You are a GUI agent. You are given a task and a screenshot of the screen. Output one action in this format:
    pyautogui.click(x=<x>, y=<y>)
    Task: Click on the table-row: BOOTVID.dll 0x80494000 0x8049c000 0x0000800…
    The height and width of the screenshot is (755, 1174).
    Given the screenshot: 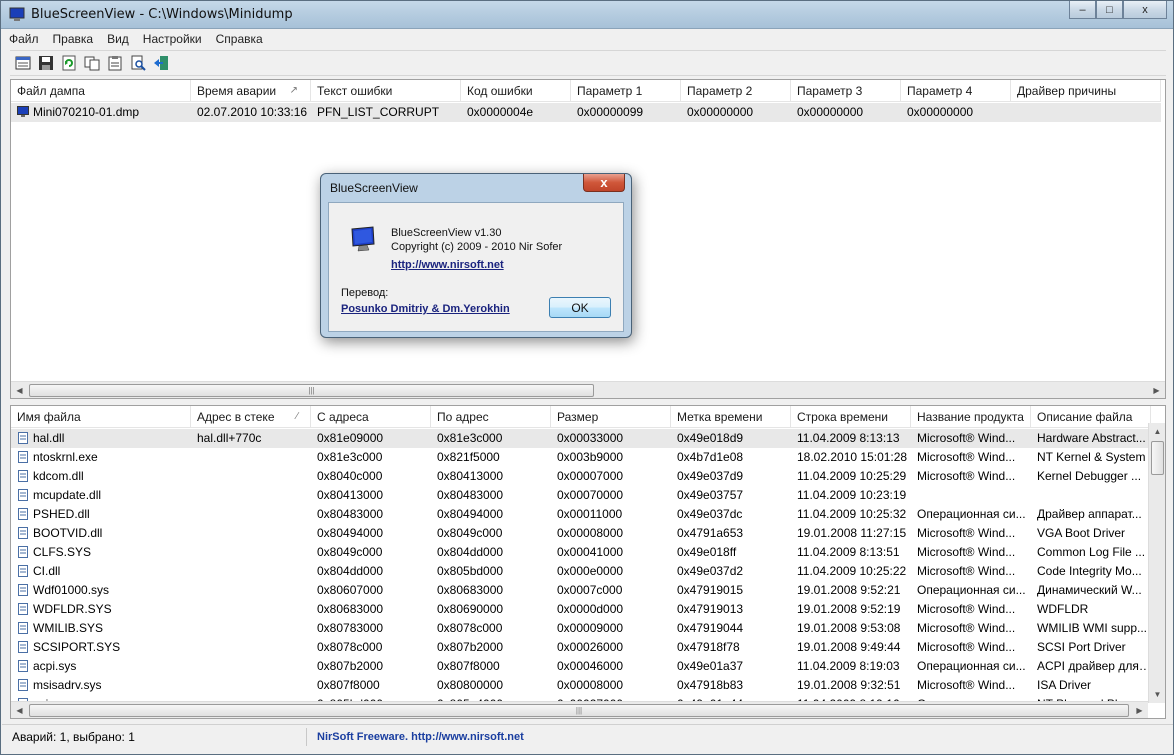 What is the action you would take?
    pyautogui.click(x=581, y=533)
    